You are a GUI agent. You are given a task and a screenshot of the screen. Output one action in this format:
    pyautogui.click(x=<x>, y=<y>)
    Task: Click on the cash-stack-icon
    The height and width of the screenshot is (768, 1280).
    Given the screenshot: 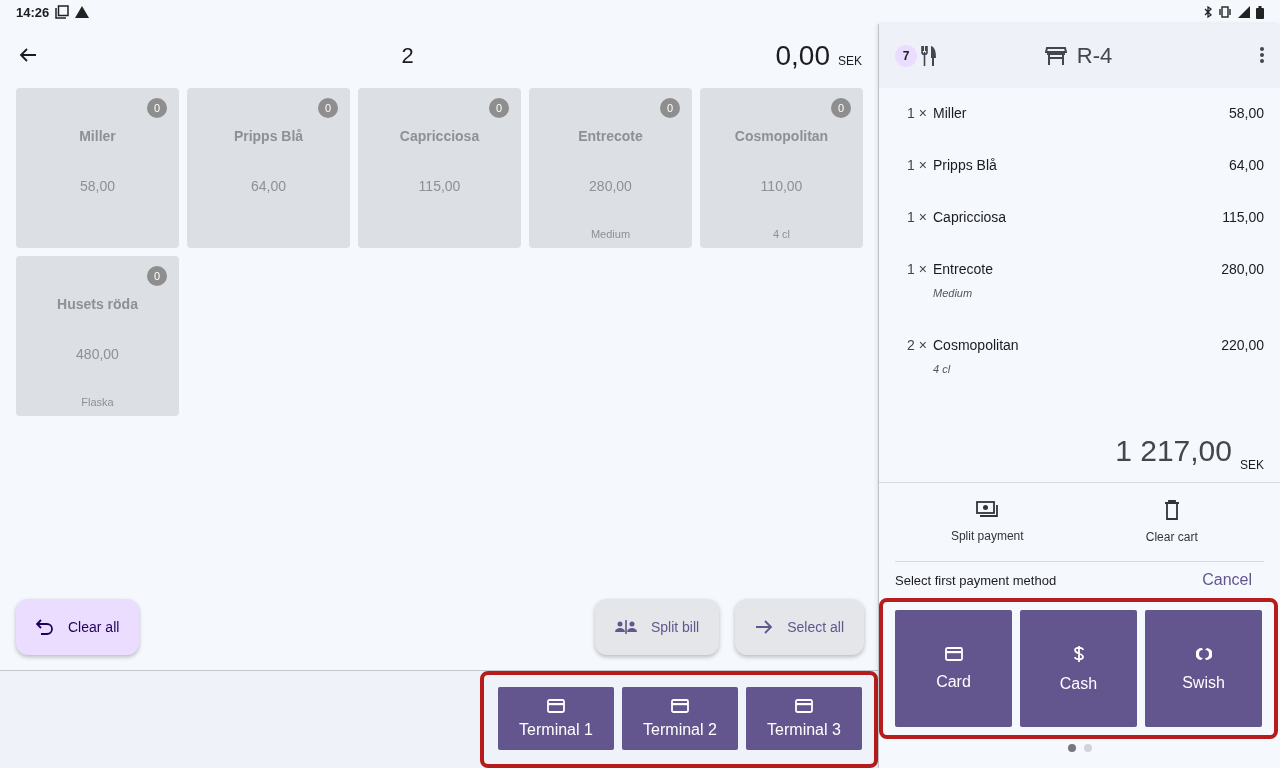 What is the action you would take?
    pyautogui.click(x=987, y=510)
    